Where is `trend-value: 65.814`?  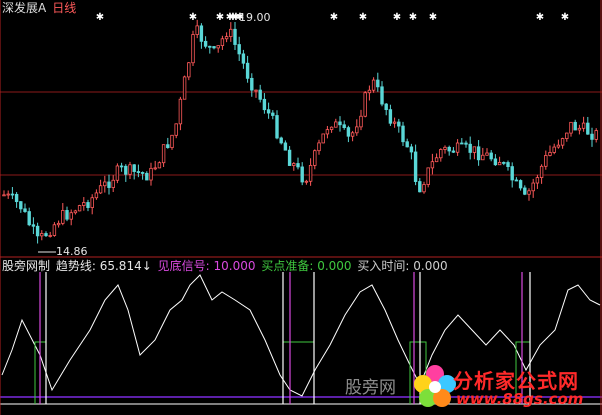
trend-value: 65.814 is located at coordinates (120, 266).